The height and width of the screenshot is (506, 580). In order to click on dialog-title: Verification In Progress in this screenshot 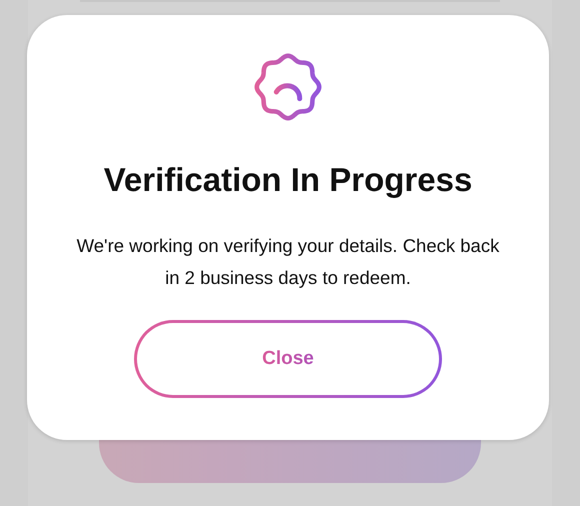, I will do `click(288, 180)`.